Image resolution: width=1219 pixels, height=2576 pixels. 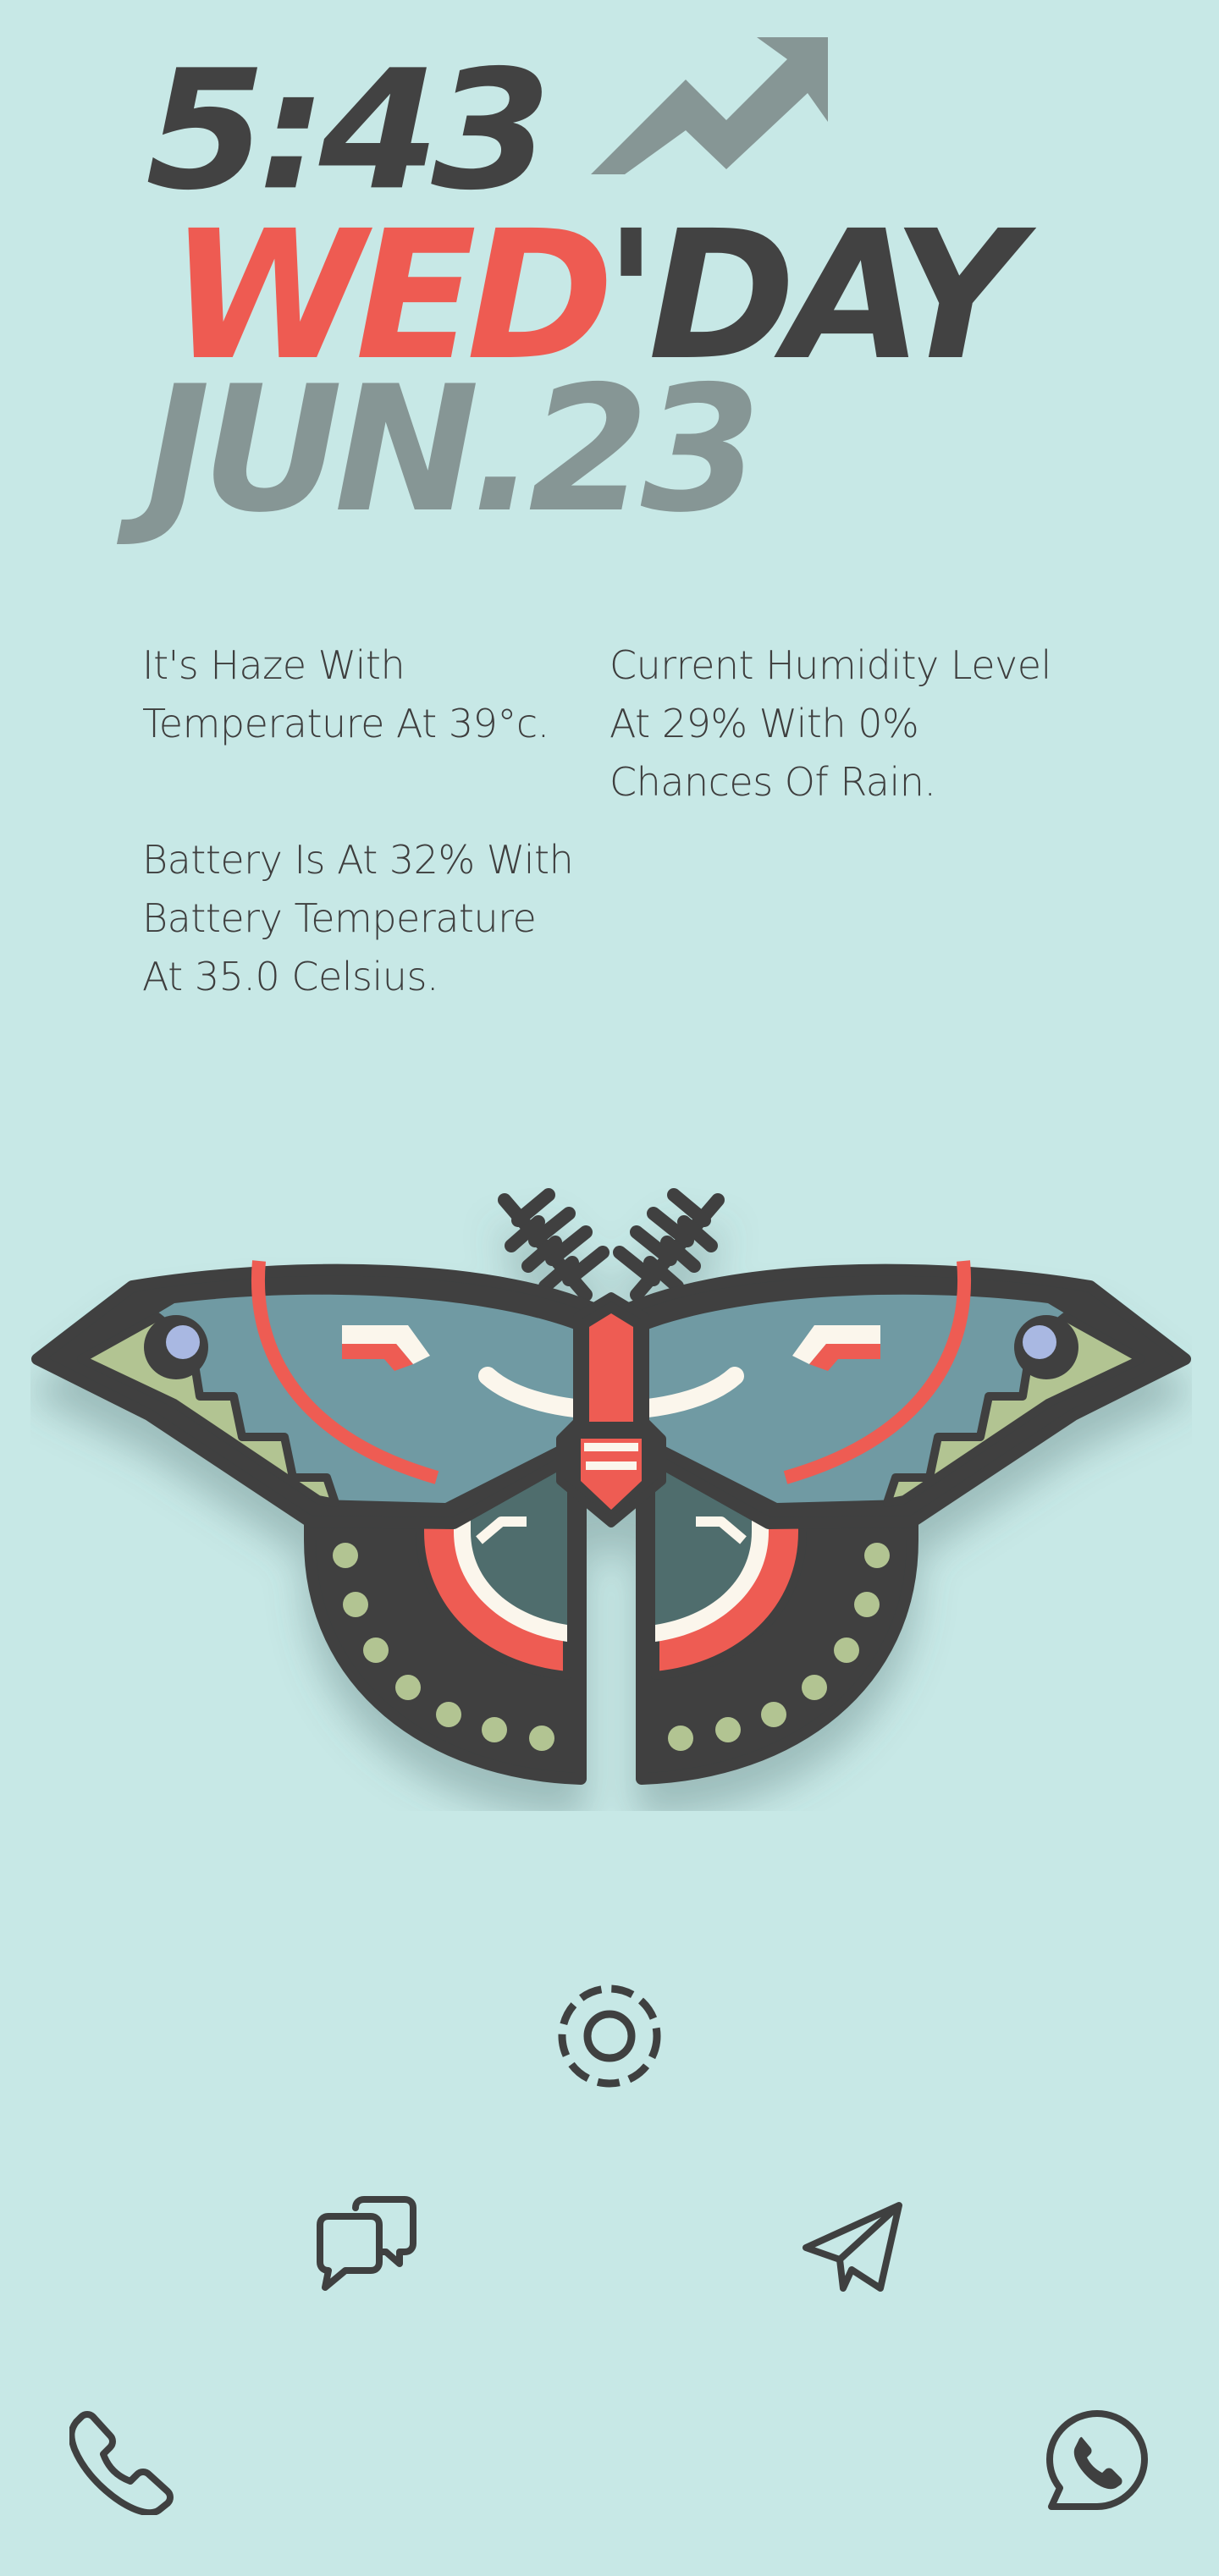 What do you see at coordinates (366, 2243) in the screenshot?
I see `chat-icon` at bounding box center [366, 2243].